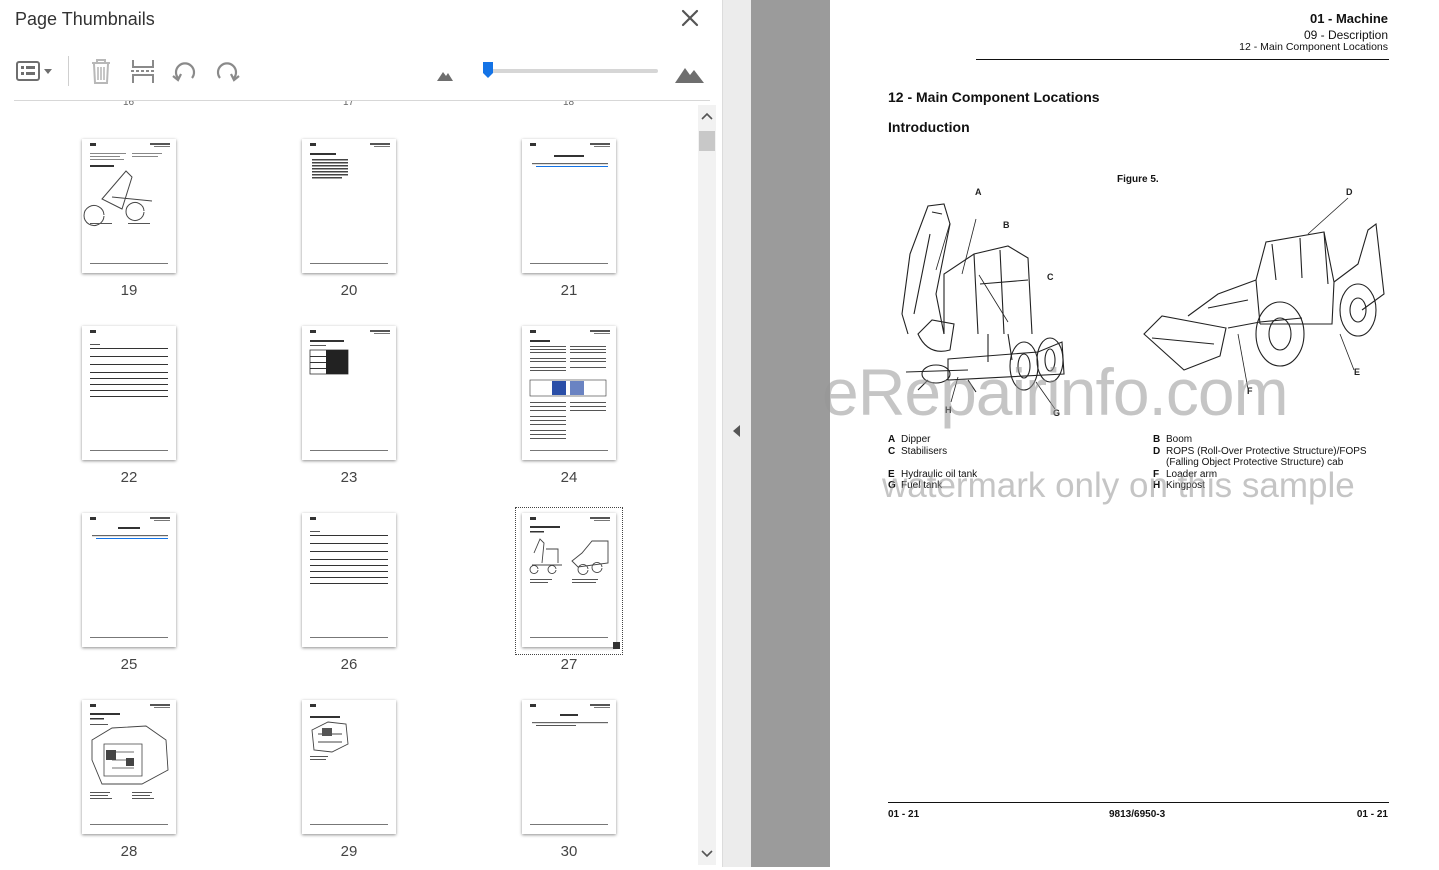 The image size is (1439, 870). Describe the element at coordinates (129, 664) in the screenshot. I see `thumbnail-page-number: 25` at that location.